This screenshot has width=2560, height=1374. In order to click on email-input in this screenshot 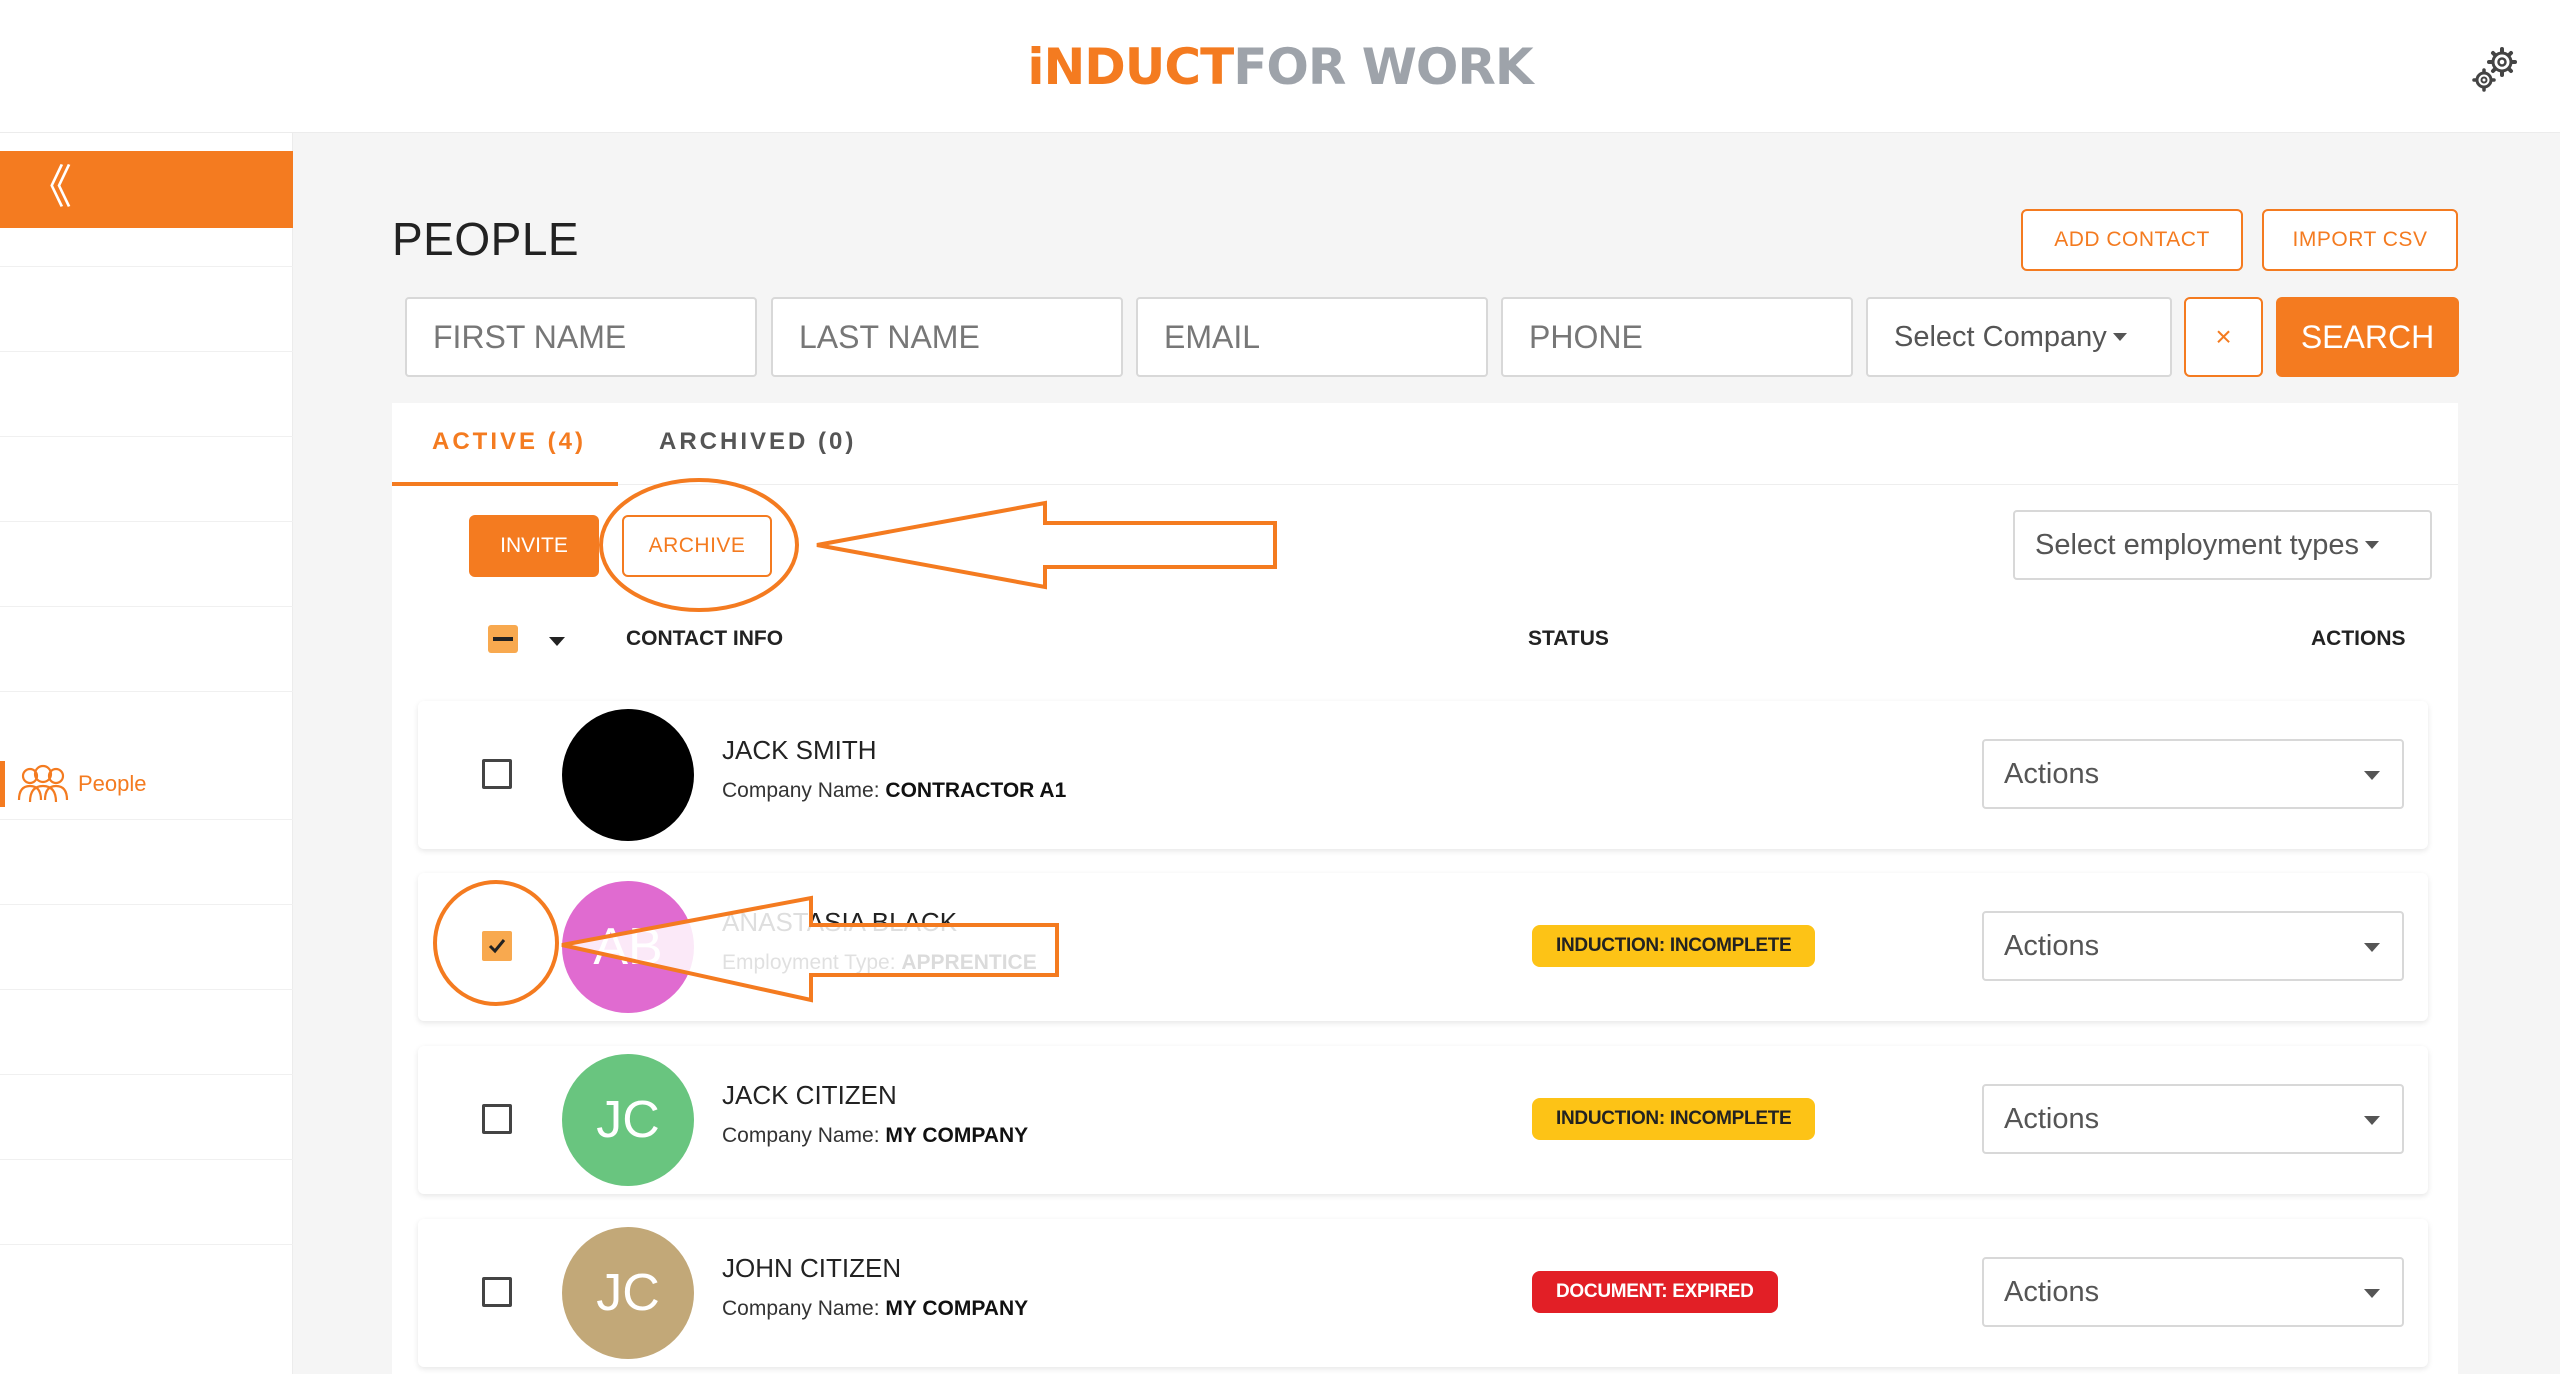, I will do `click(1312, 337)`.